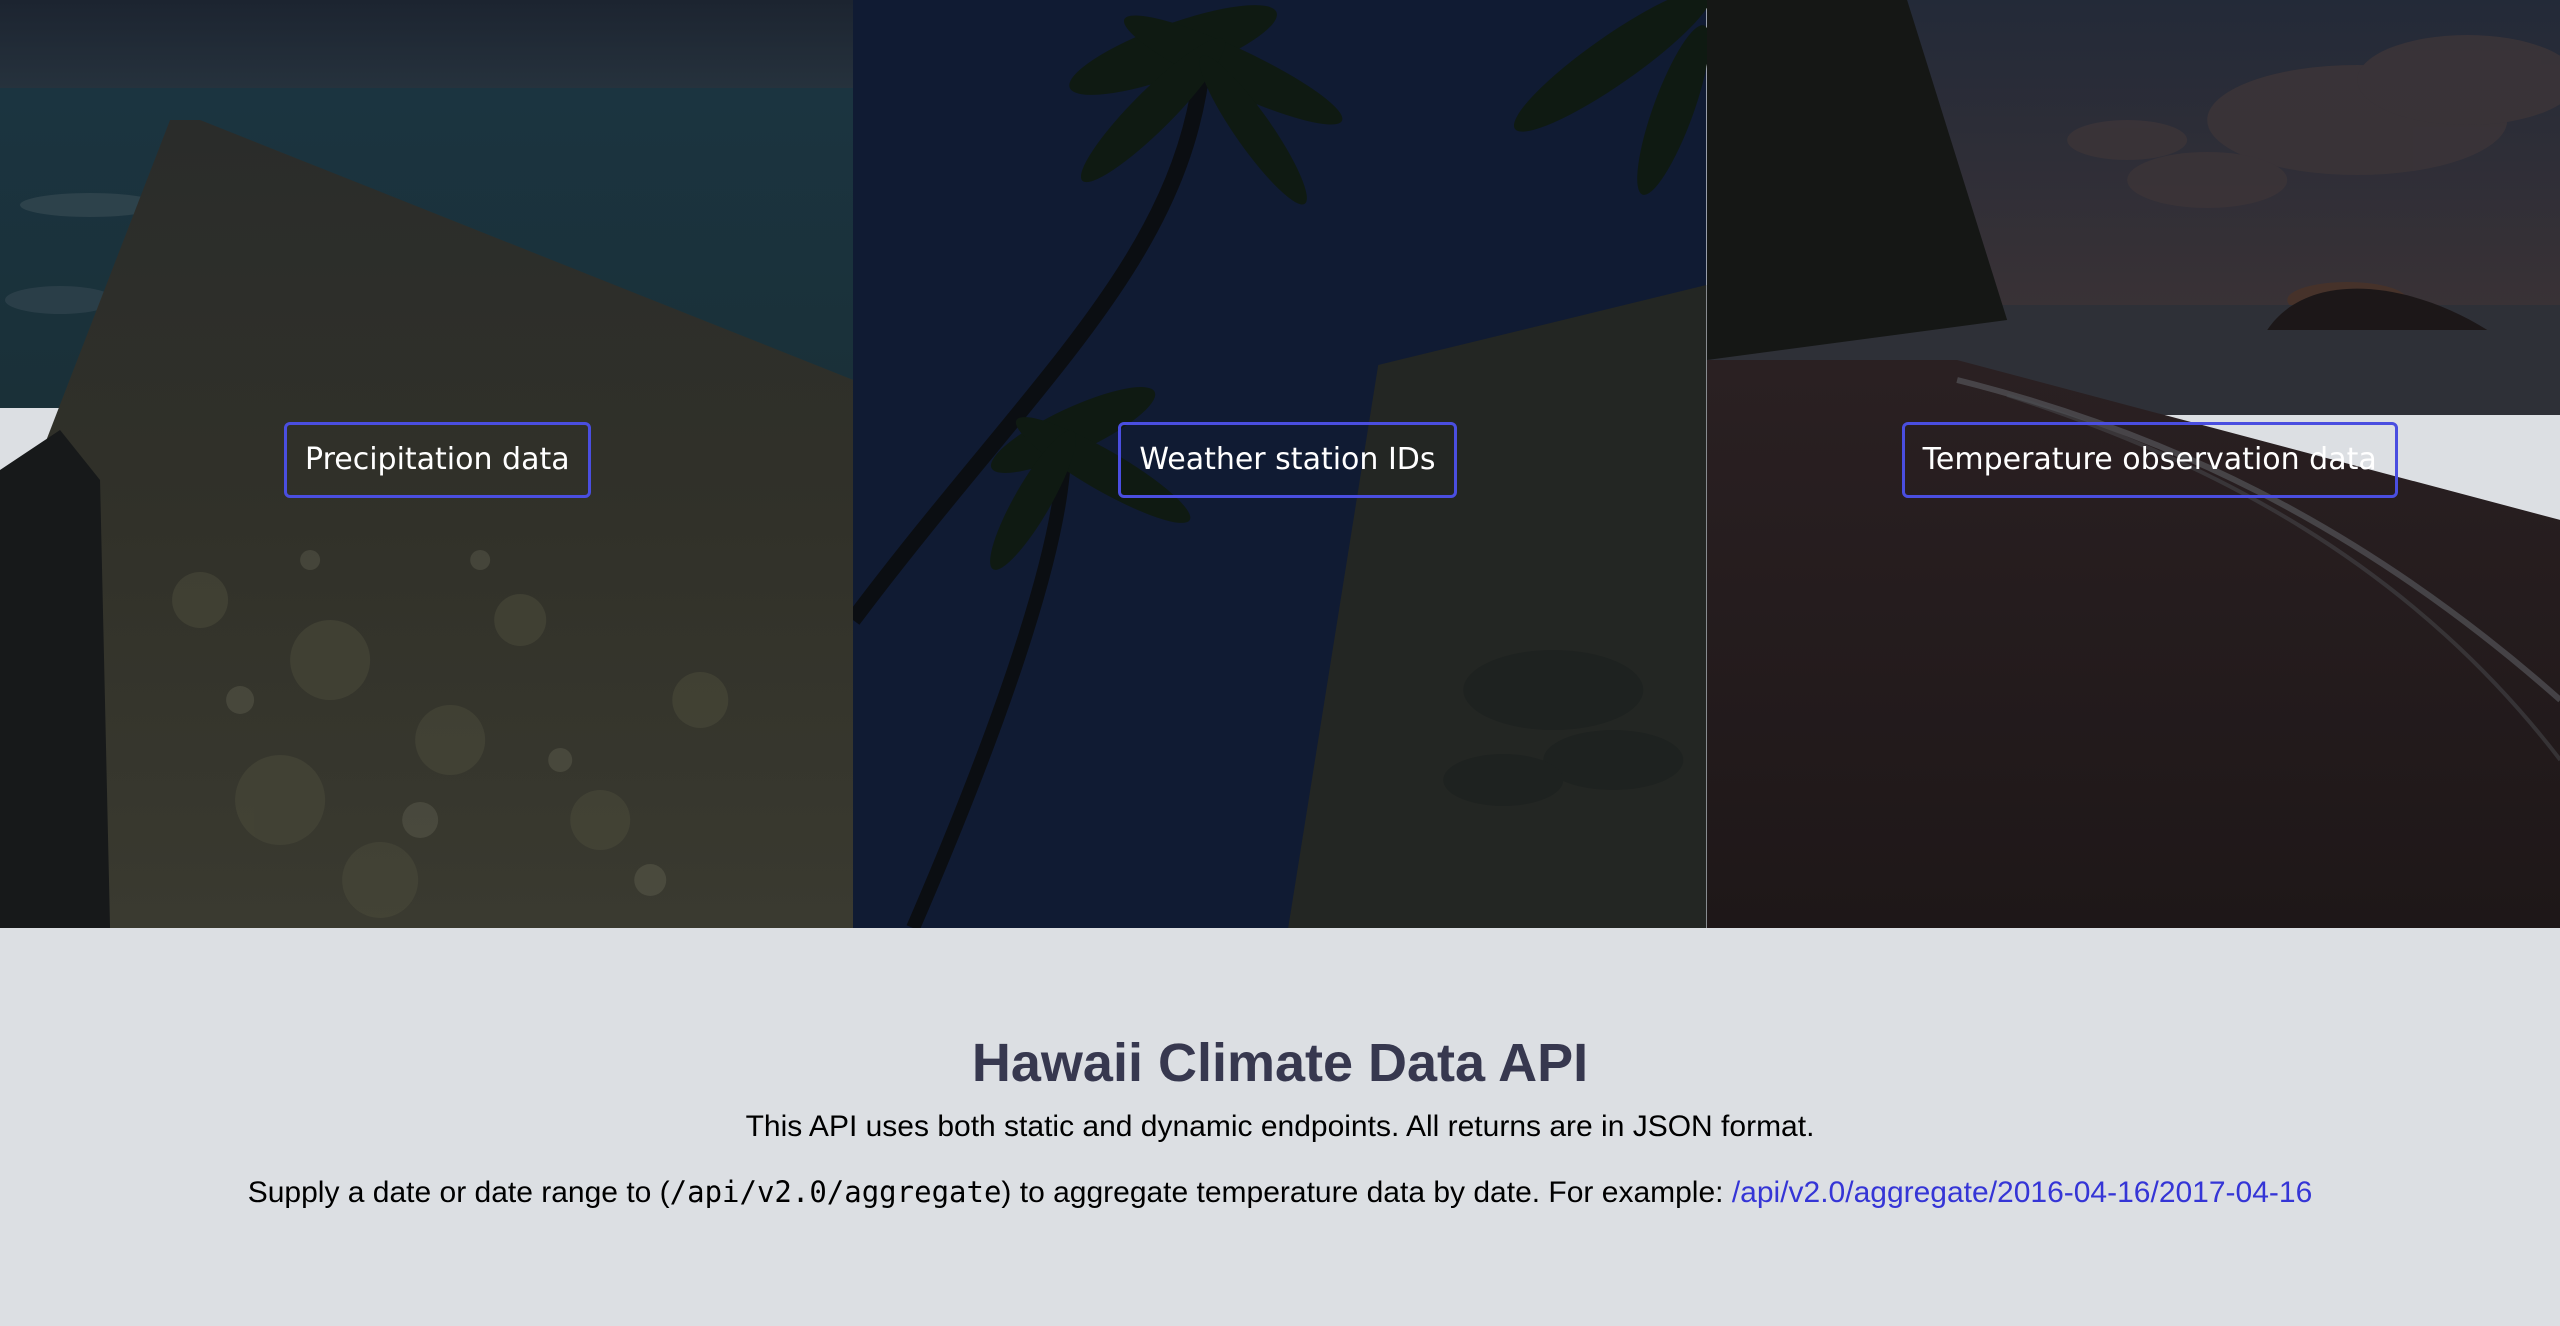 The image size is (2560, 1326). I want to click on page-title: Hawaii Climate Data API, so click(1280, 1063).